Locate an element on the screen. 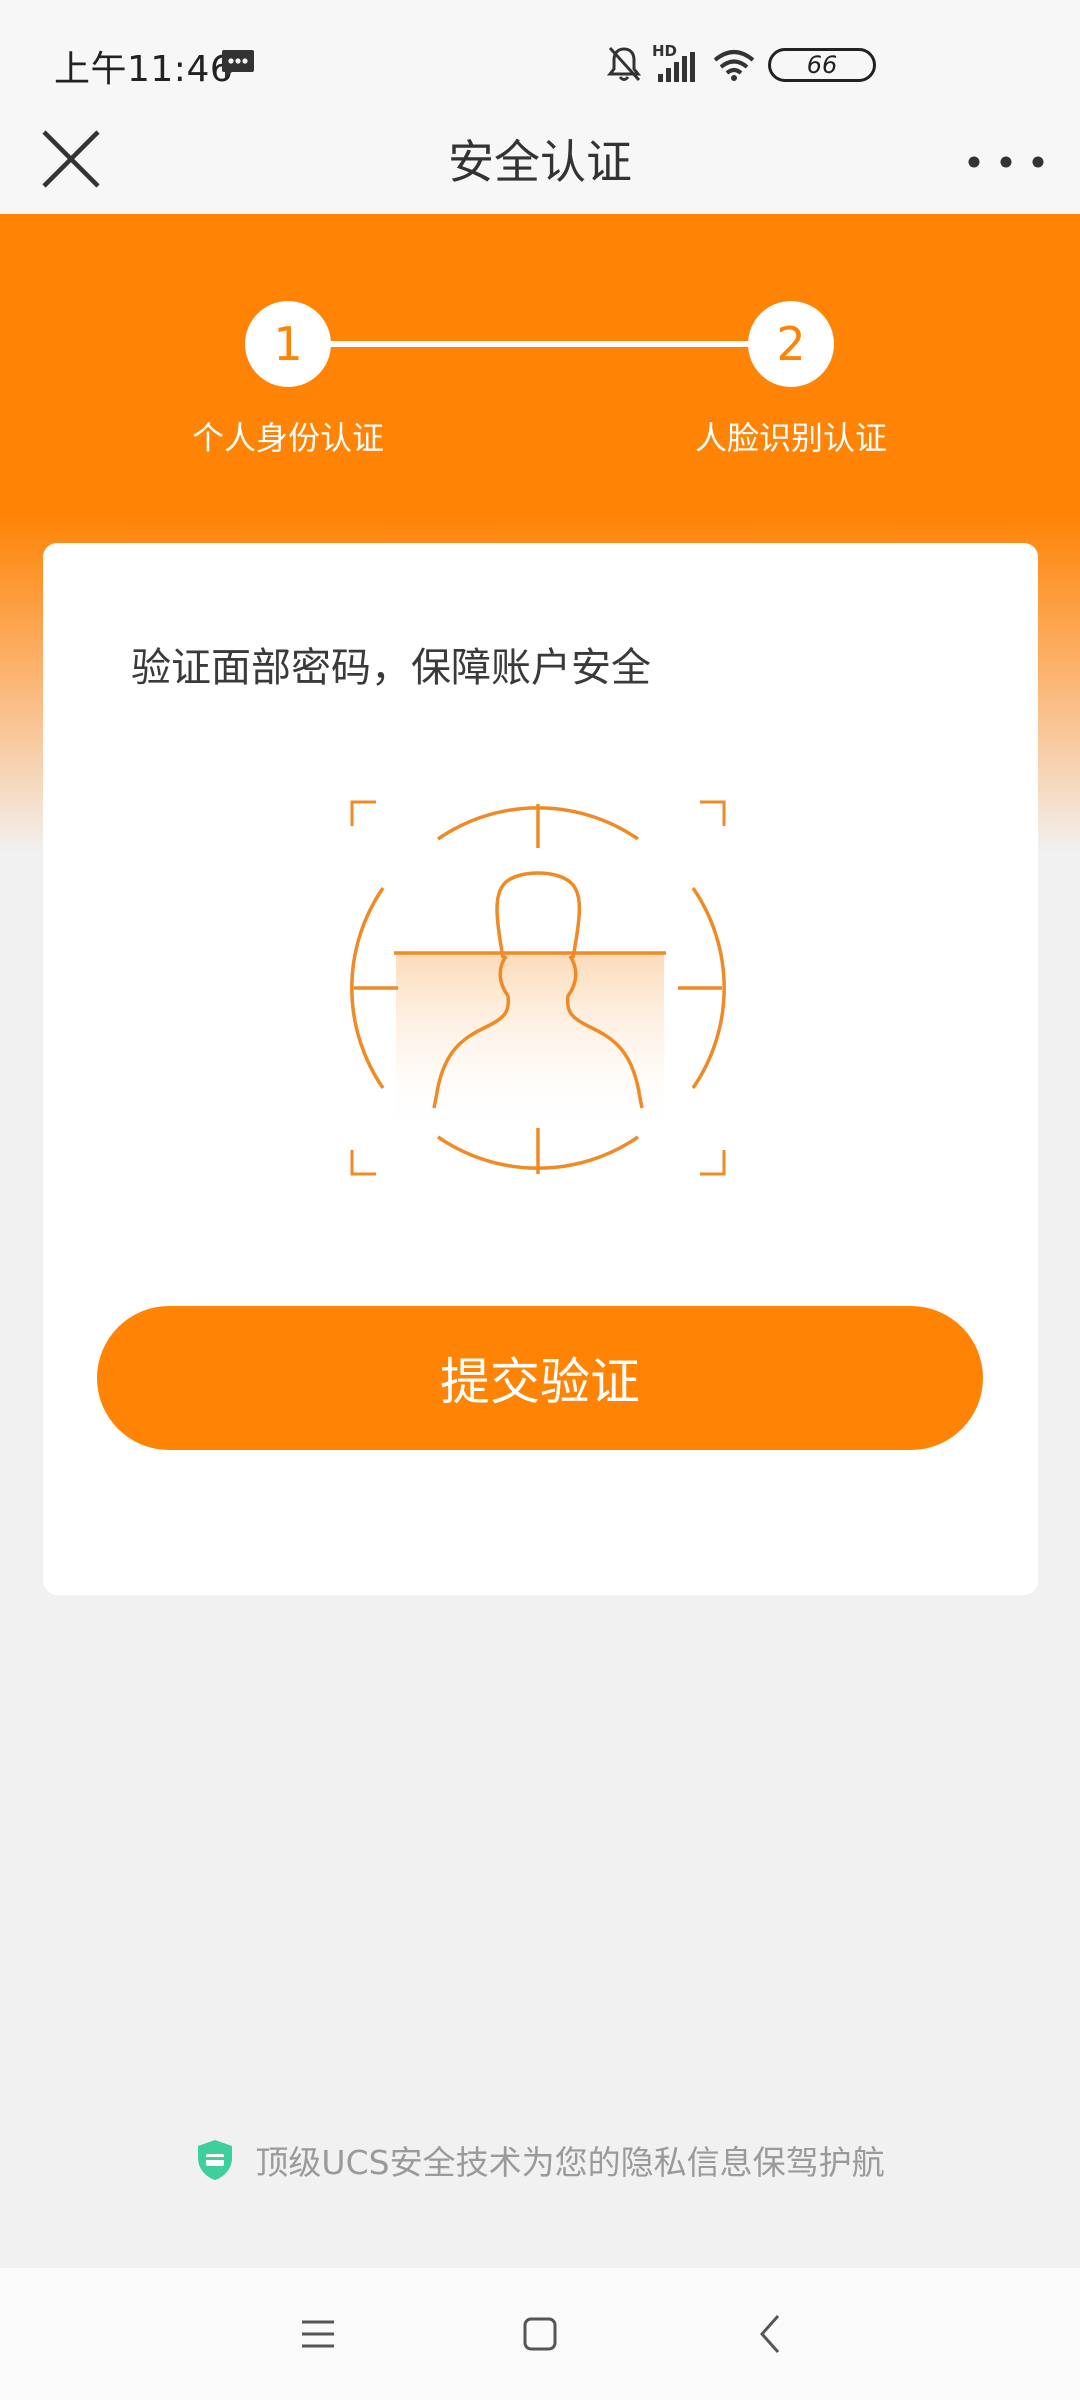  system-nav-bar is located at coordinates (540, 2334).